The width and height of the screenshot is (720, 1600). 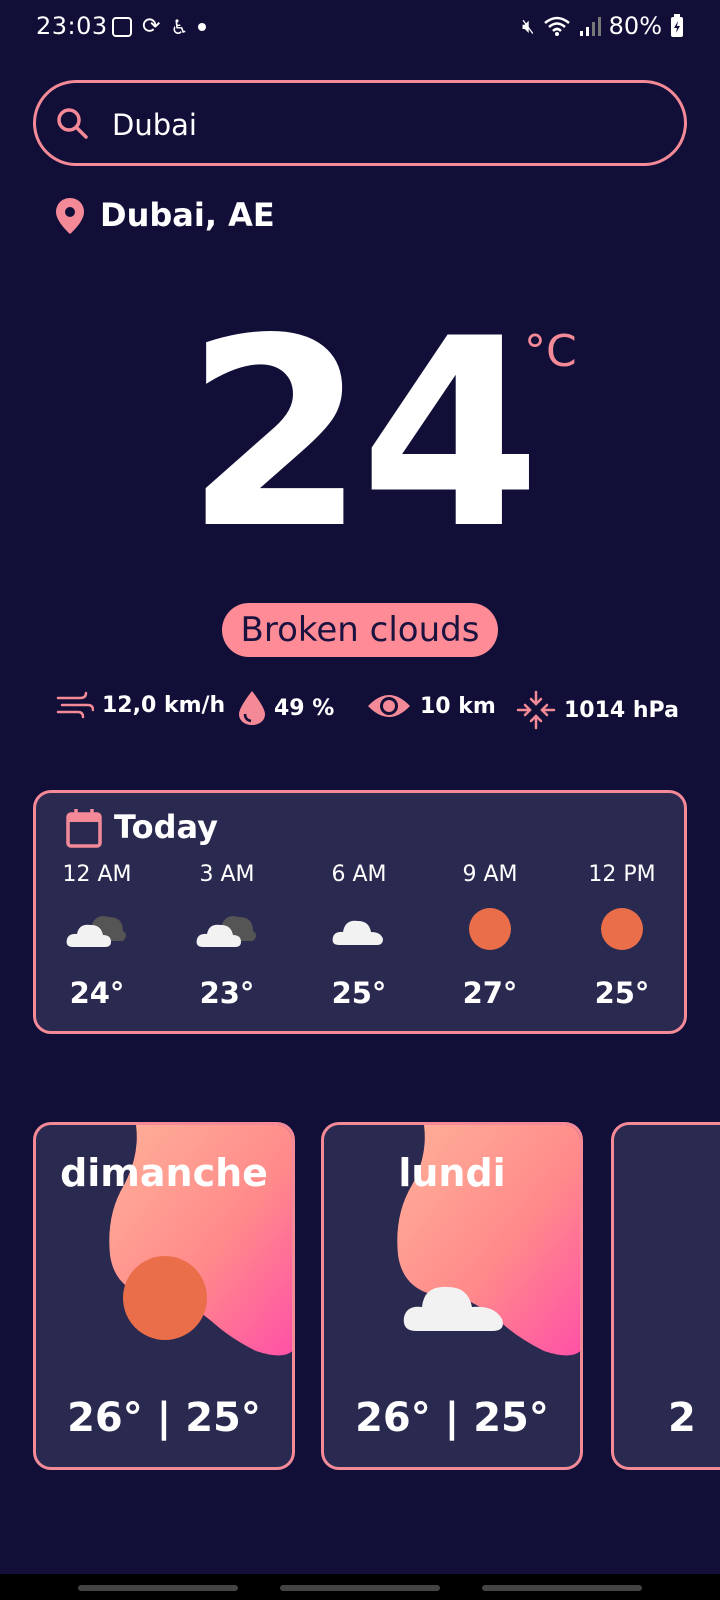 What do you see at coordinates (187, 215) in the screenshot?
I see `location-label: Dubai, AE` at bounding box center [187, 215].